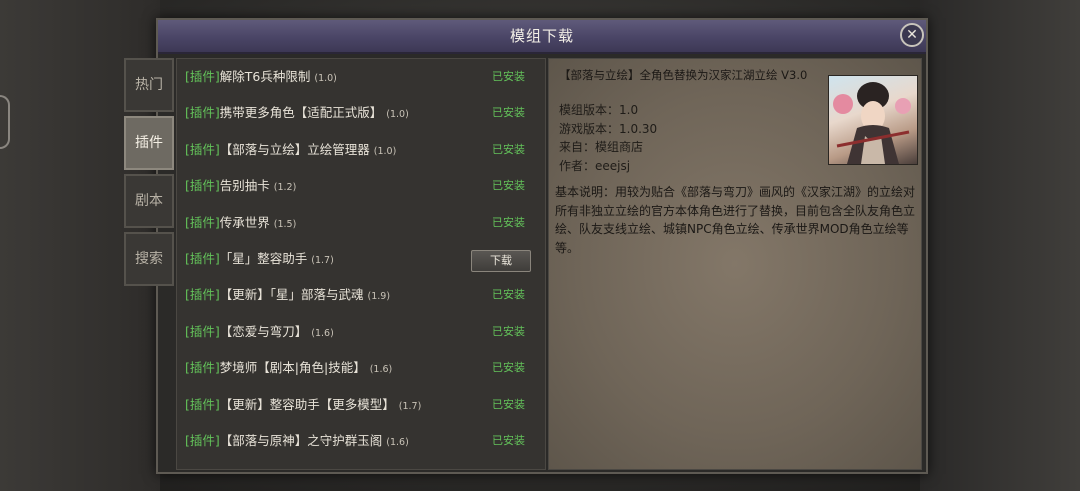  What do you see at coordinates (912, 35) in the screenshot?
I see `close-icon: ✕` at bounding box center [912, 35].